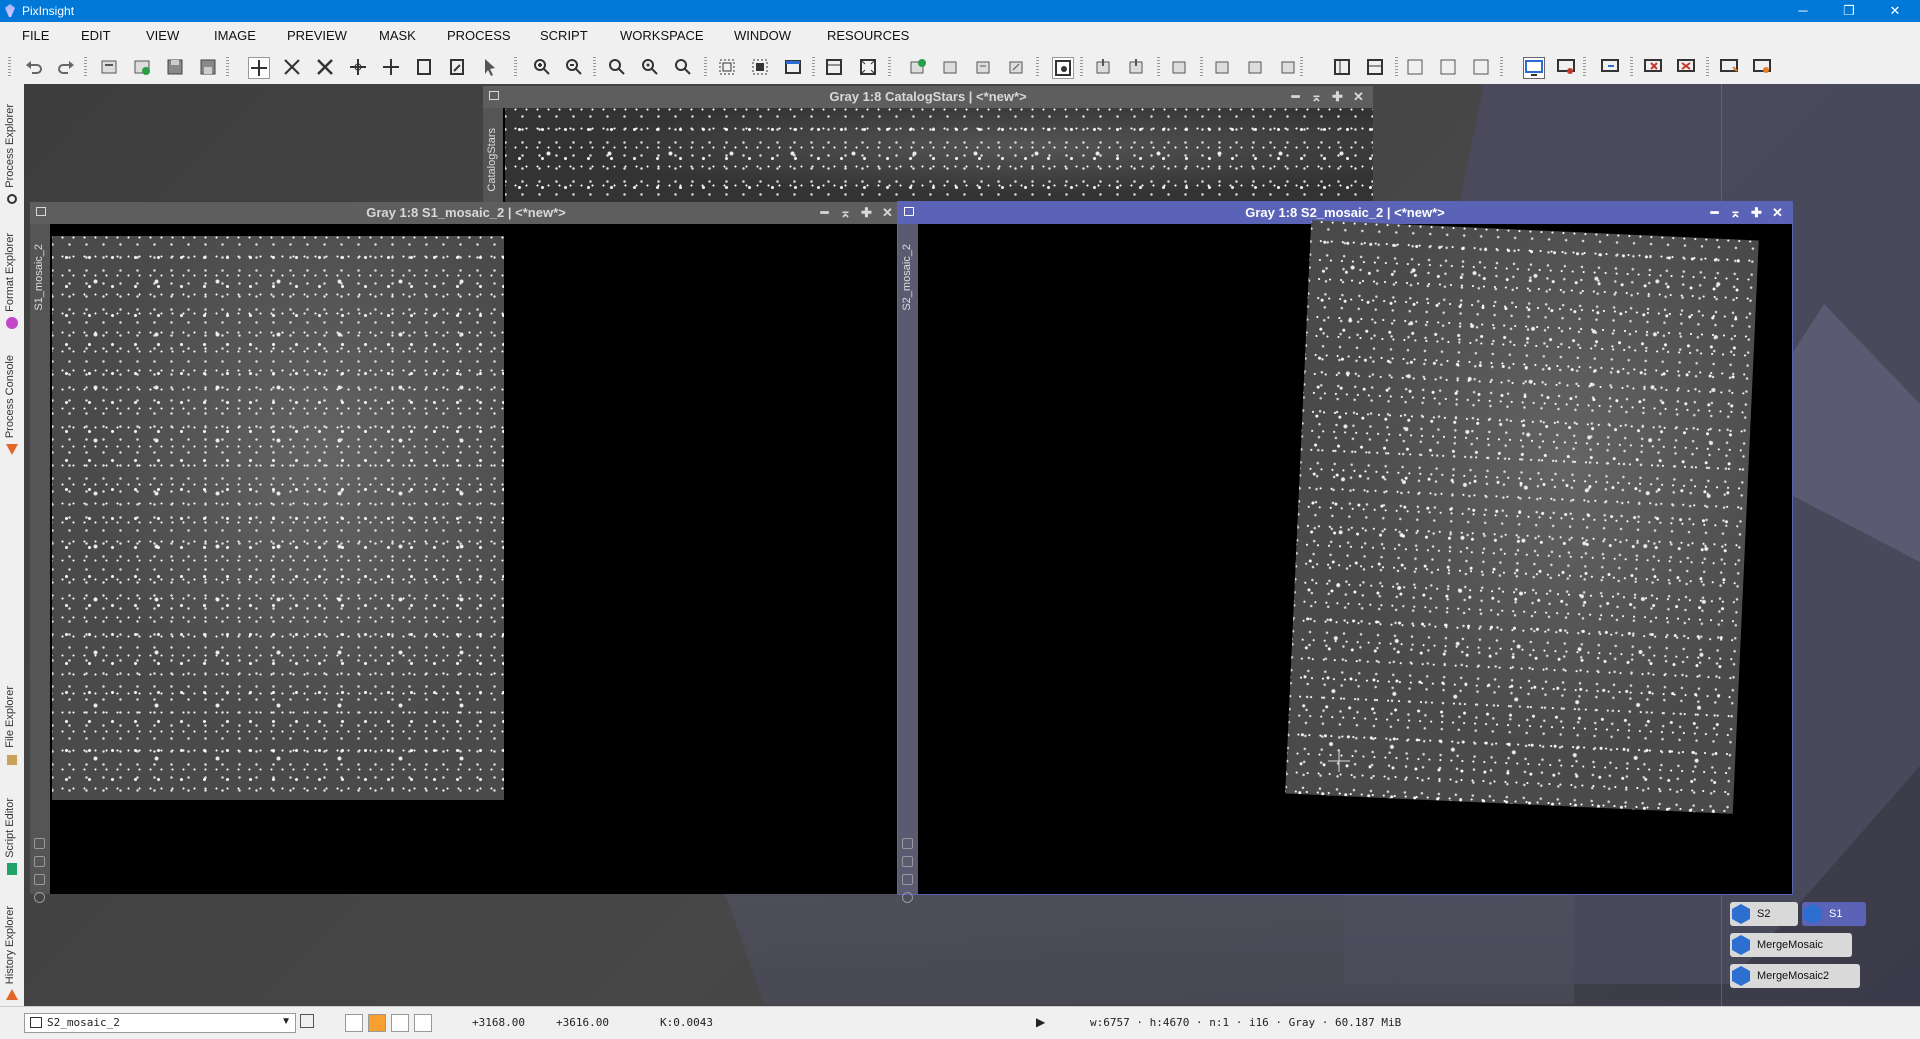 This screenshot has height=1039, width=1920. I want to click on preview-update-icon, so click(1180, 67).